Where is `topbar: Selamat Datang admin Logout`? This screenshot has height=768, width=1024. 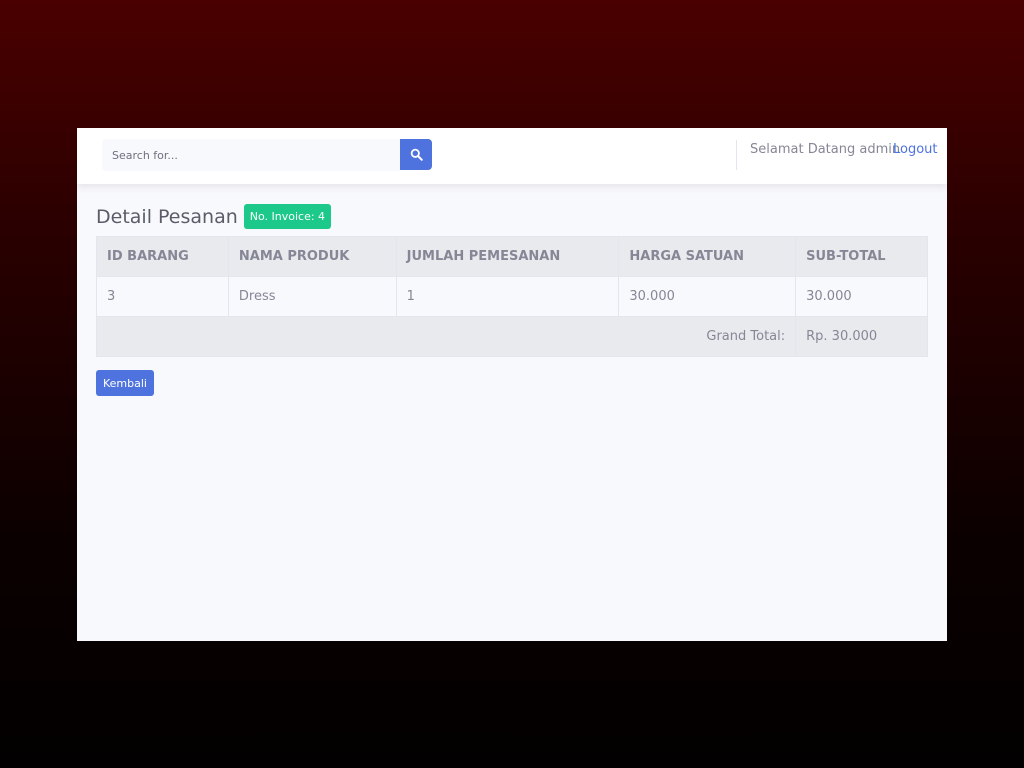 topbar: Selamat Datang admin Logout is located at coordinates (512, 156).